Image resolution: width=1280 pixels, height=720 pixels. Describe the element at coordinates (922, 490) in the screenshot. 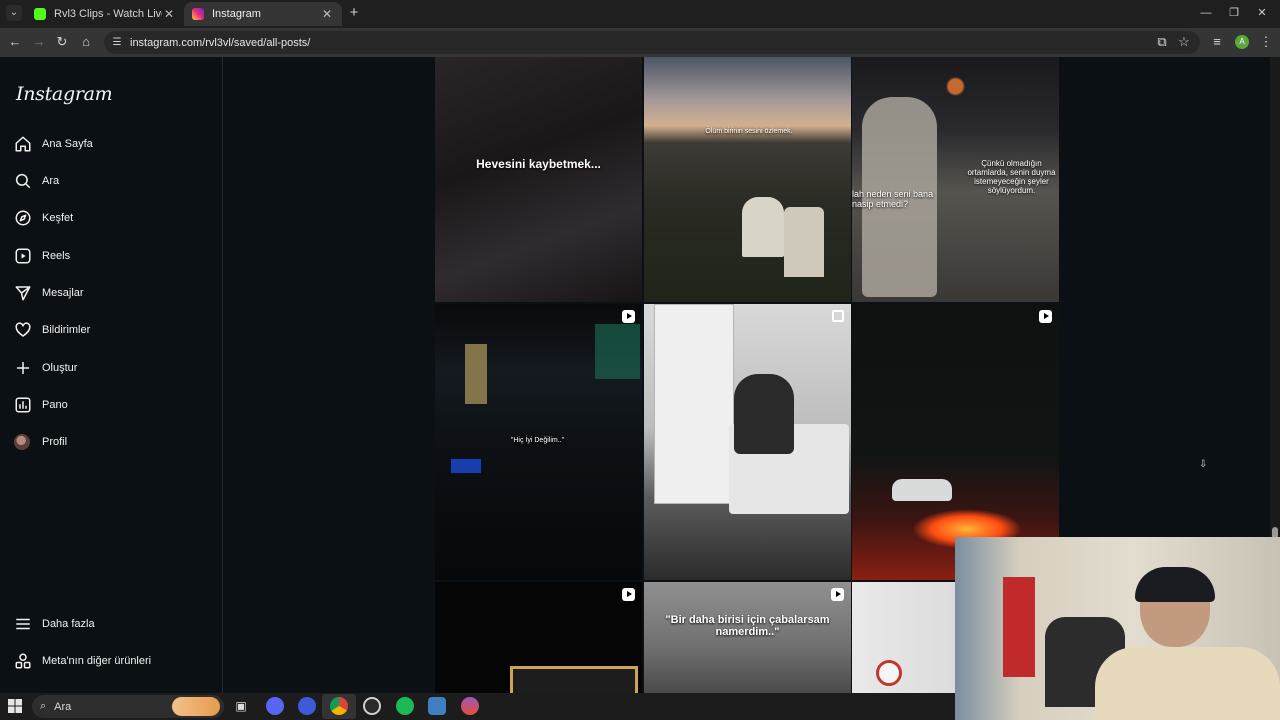

I see `car-image` at that location.